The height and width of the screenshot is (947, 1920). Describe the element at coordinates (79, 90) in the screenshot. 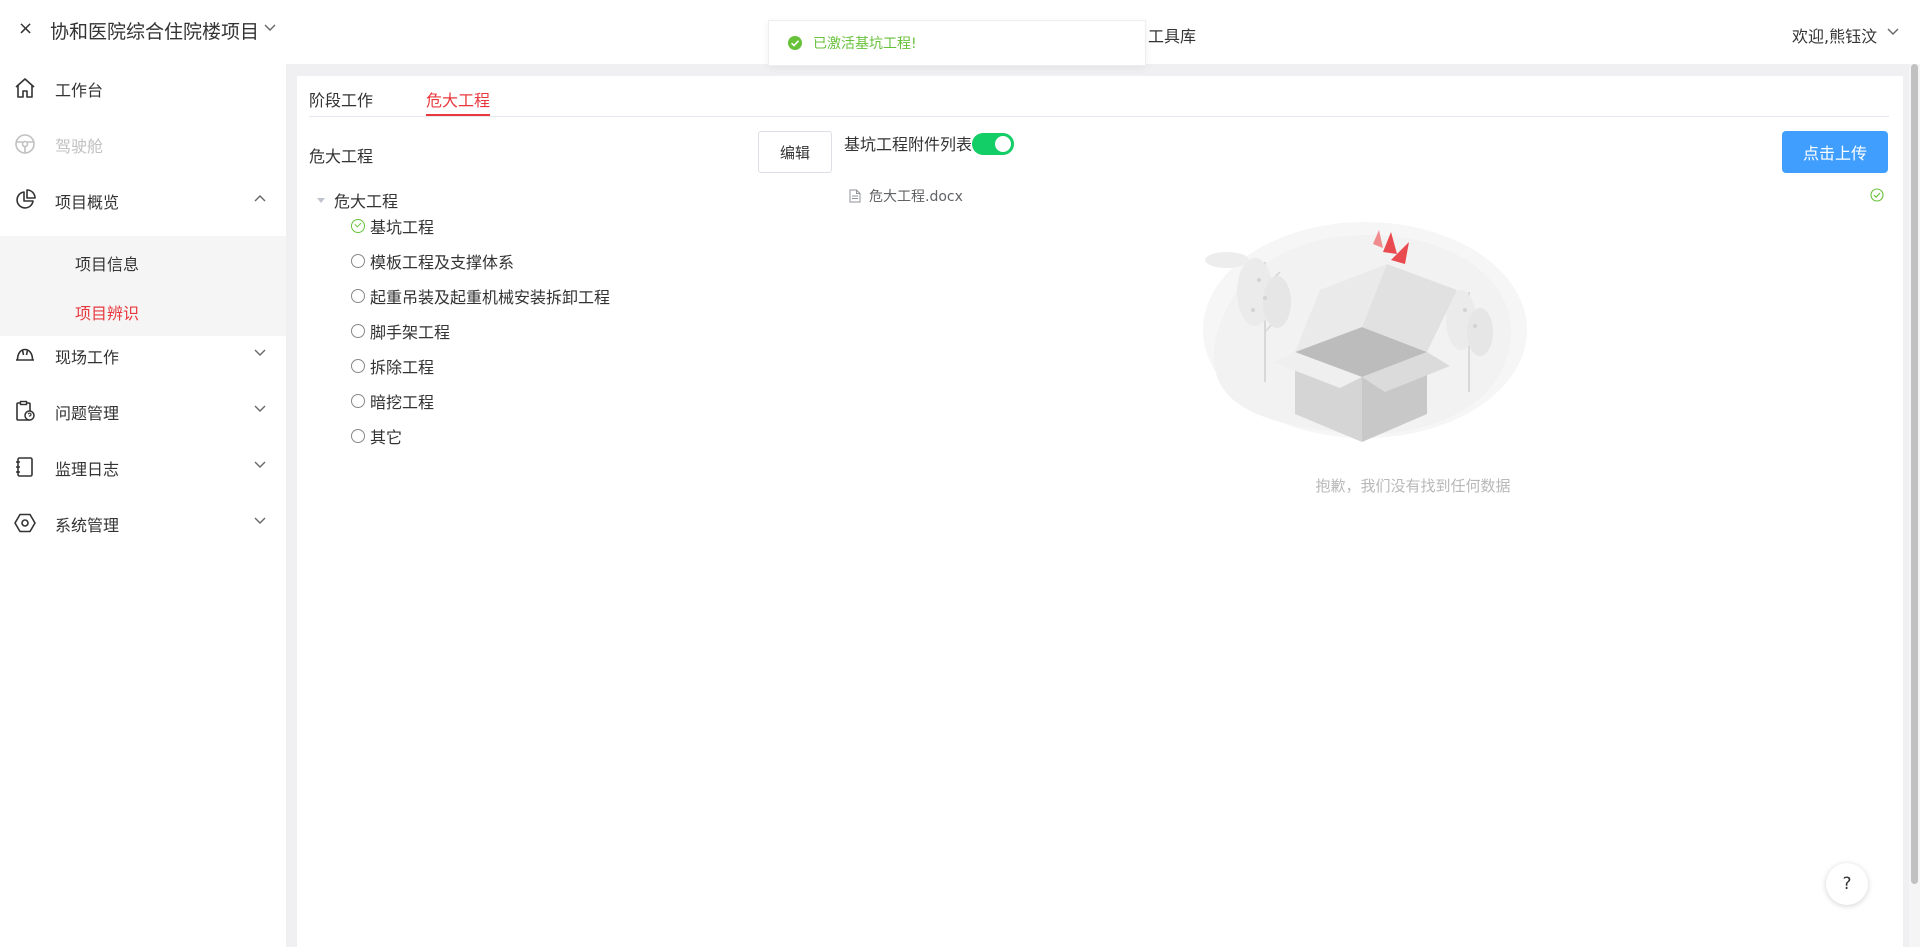

I see `sidebar-item-label: 工作台` at that location.